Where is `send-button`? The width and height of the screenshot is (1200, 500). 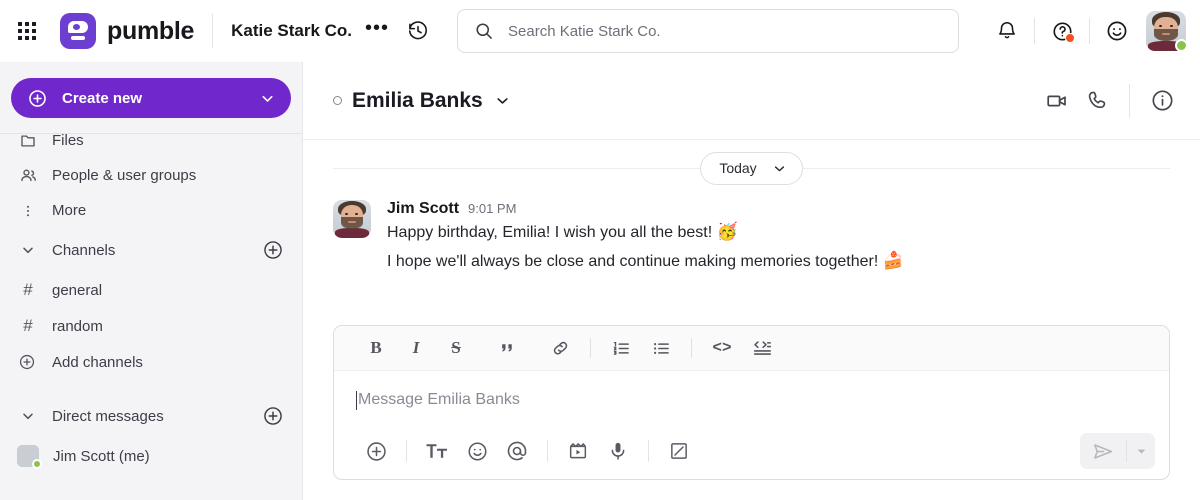
send-button is located at coordinates (1103, 451).